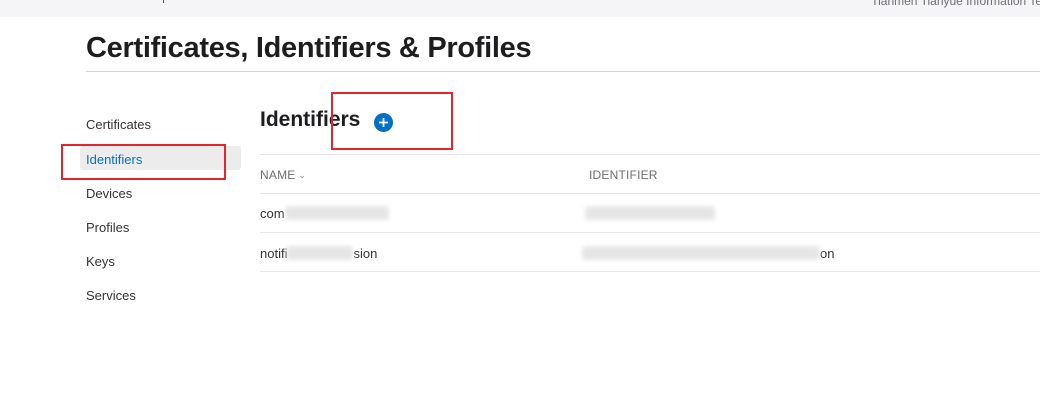  Describe the element at coordinates (272, 213) in the screenshot. I see `row-1-name-text: com` at that location.